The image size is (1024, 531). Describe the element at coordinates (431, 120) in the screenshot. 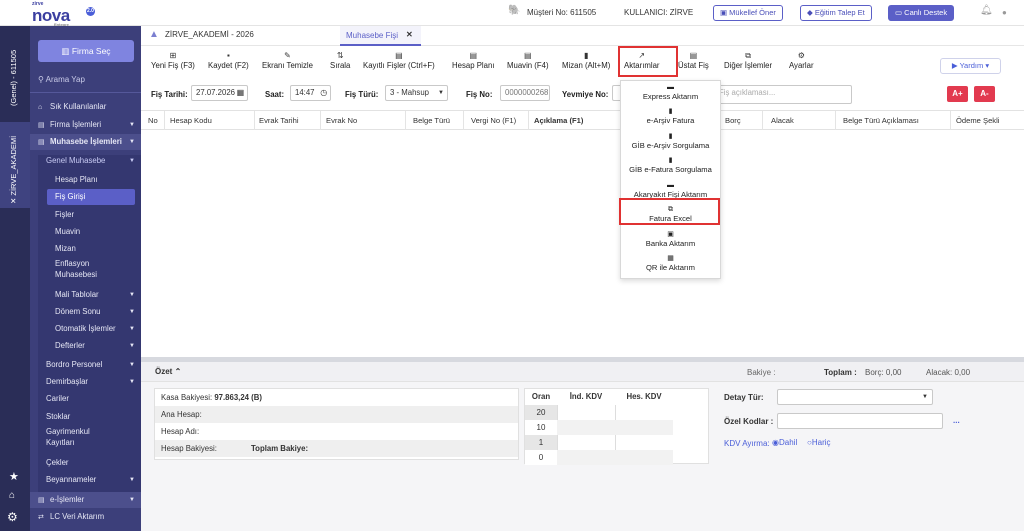

I see `col-belge-turu: Belge Türü` at that location.